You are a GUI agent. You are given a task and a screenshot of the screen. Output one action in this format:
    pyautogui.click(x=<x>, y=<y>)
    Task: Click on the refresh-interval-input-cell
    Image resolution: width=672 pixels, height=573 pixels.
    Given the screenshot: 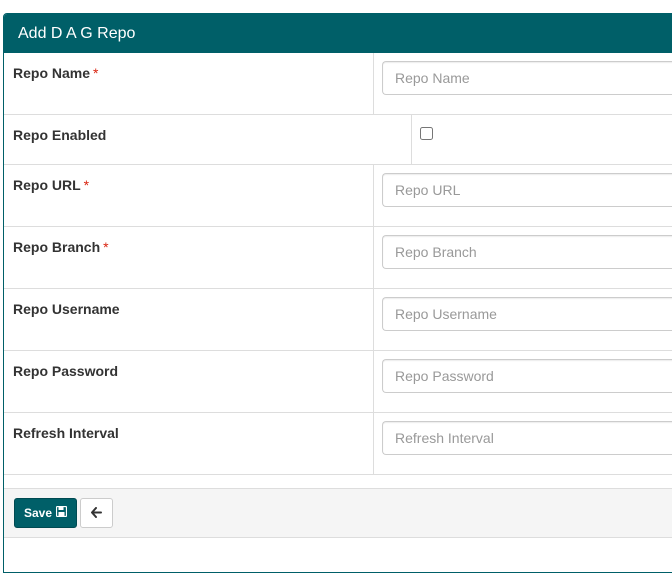 What is the action you would take?
    pyautogui.click(x=523, y=443)
    